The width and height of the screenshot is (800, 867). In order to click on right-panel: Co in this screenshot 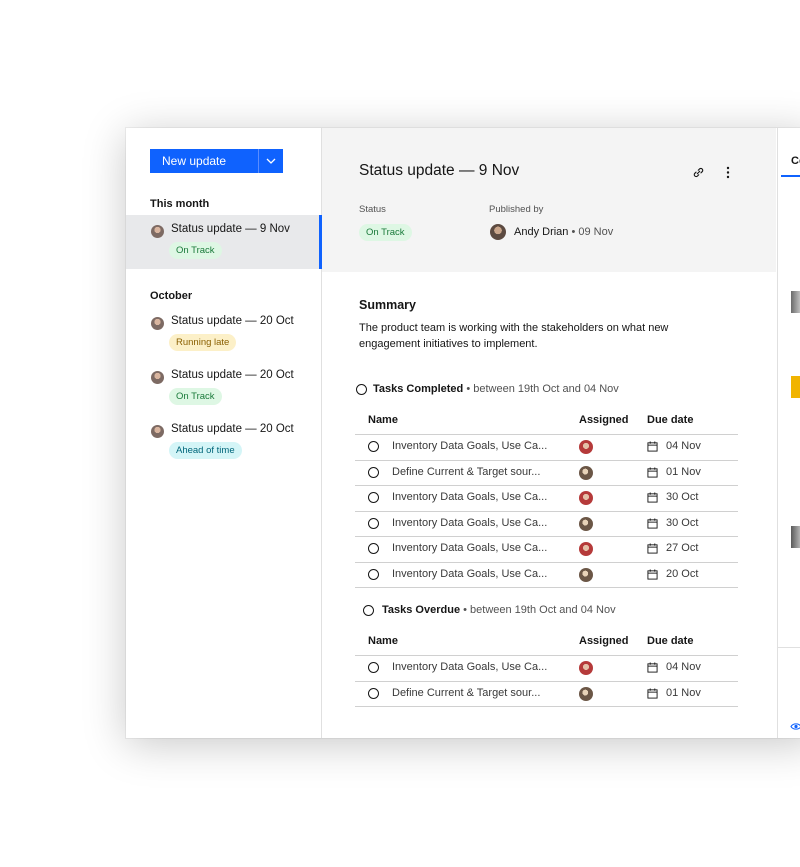, I will do `click(788, 433)`.